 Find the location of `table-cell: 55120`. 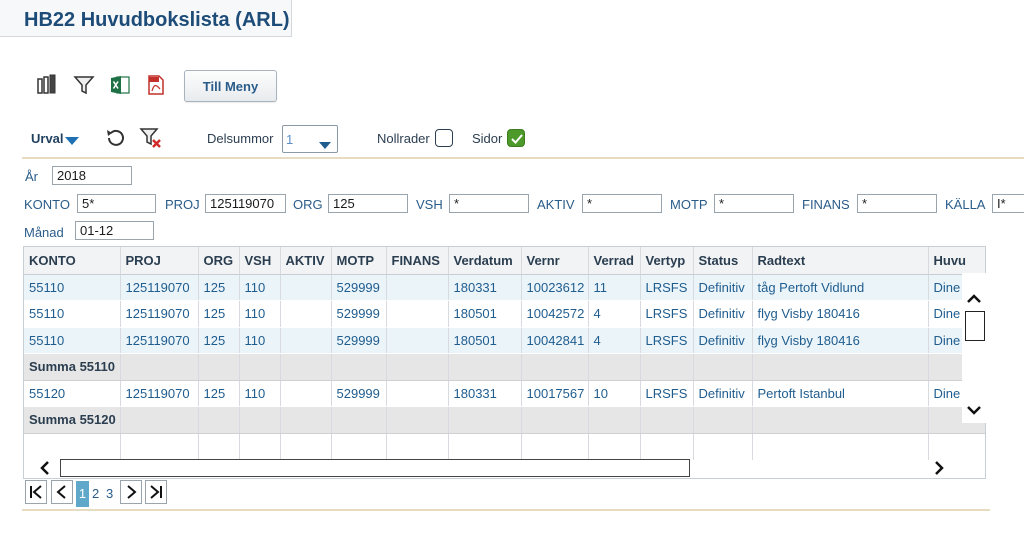

table-cell: 55120 is located at coordinates (72, 393).